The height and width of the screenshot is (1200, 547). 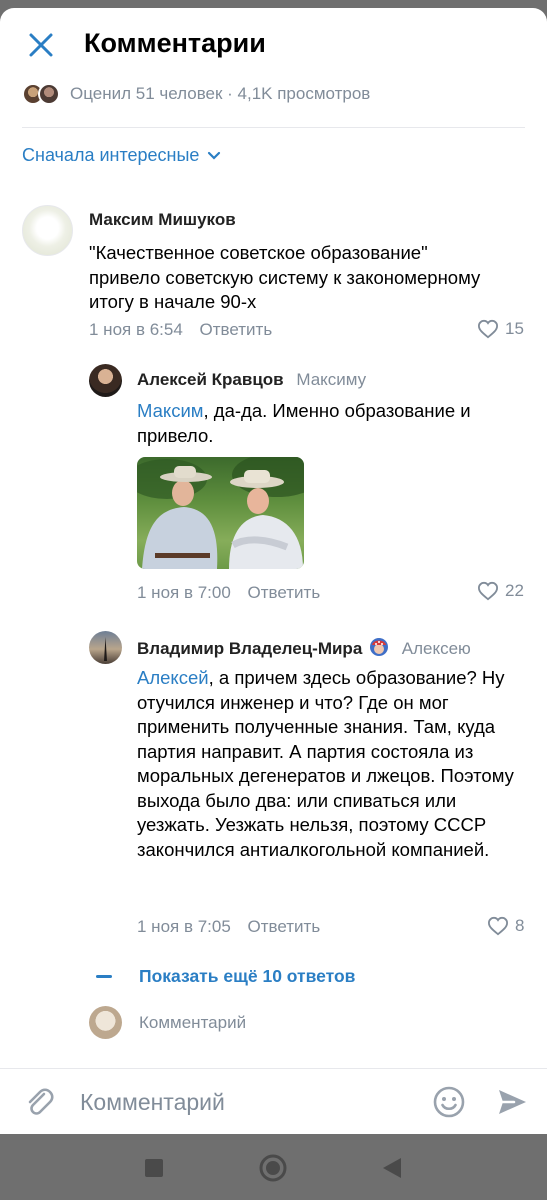 What do you see at coordinates (514, 328) in the screenshot?
I see `like-count: 15` at bounding box center [514, 328].